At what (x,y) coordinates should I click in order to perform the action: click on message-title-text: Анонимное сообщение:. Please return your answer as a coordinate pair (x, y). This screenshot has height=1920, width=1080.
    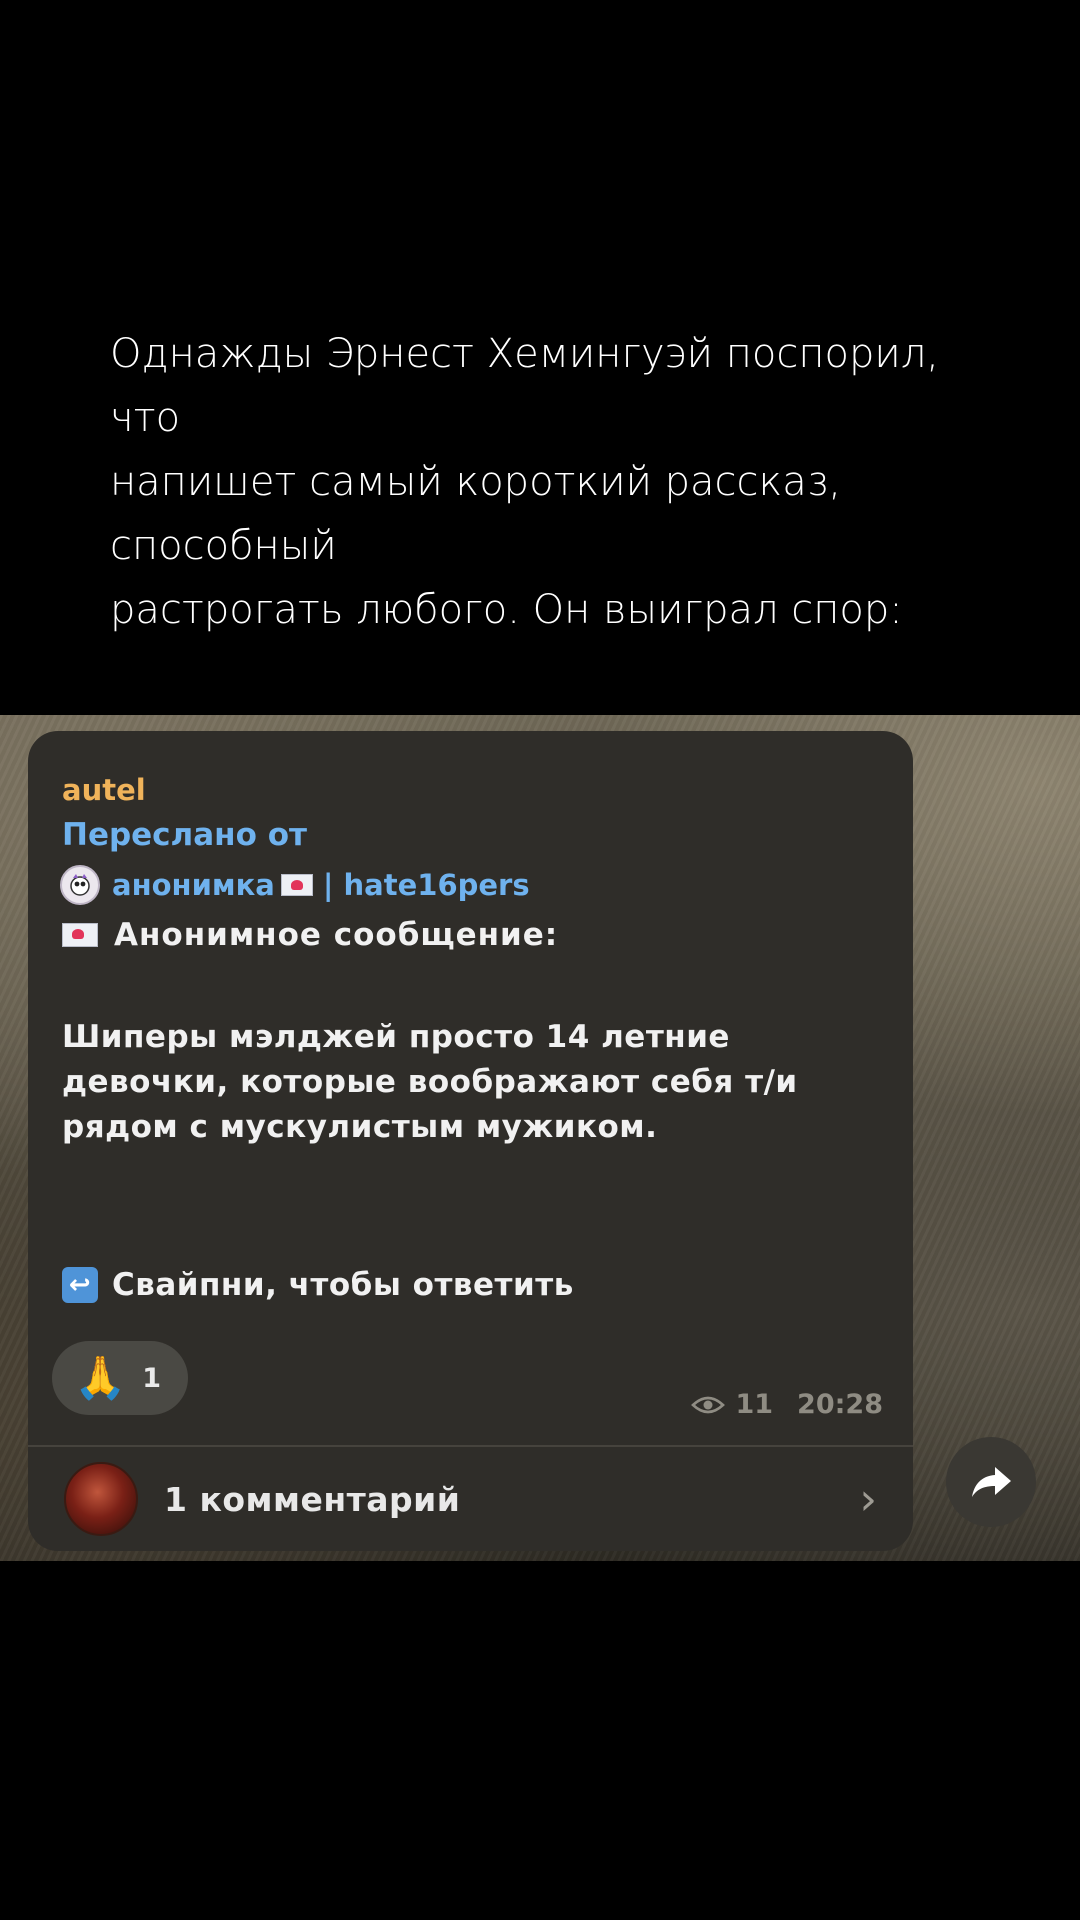
    Looking at the image, I should click on (336, 935).